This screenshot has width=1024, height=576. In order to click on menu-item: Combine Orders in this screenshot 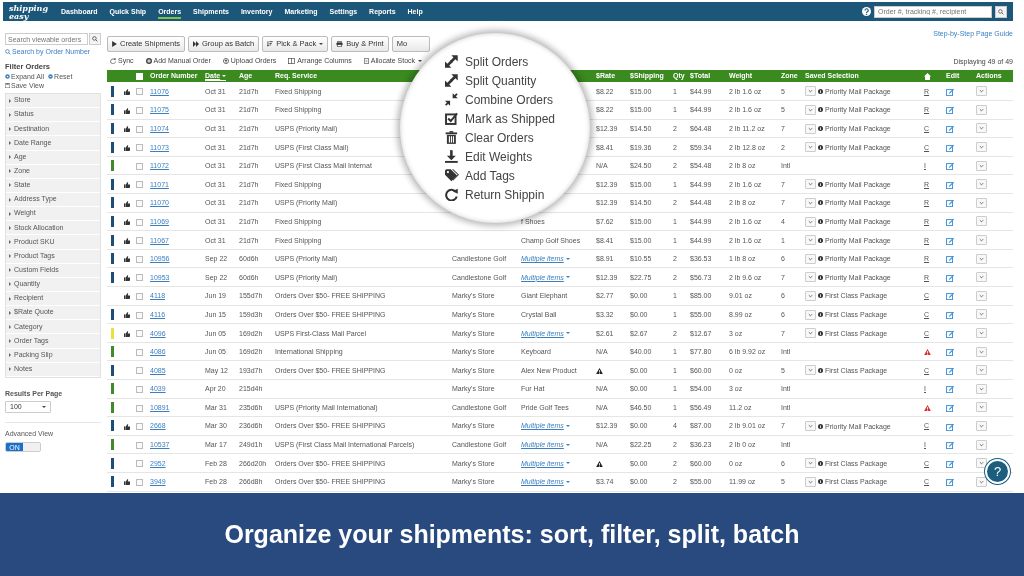, I will do `click(509, 99)`.